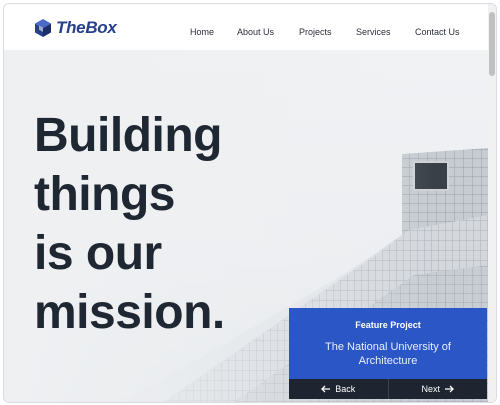  What do you see at coordinates (449, 389) in the screenshot?
I see `arrow-right-icon` at bounding box center [449, 389].